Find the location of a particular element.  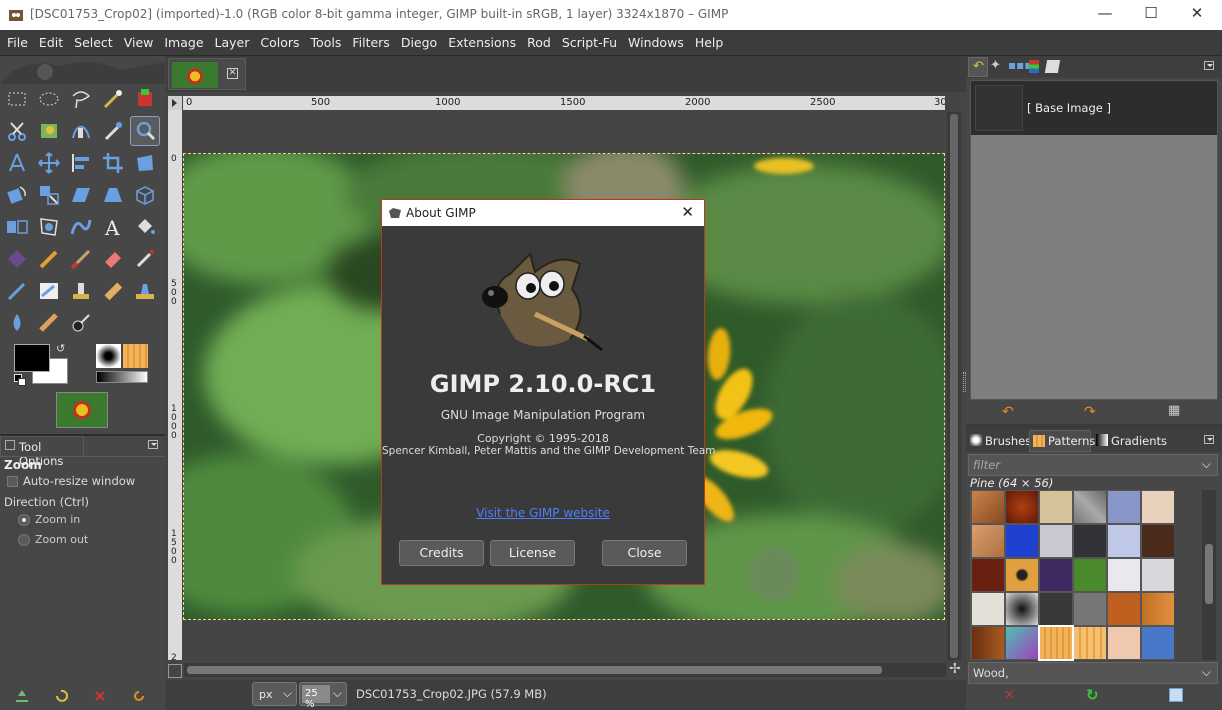

reset-tool-options-icon is located at coordinates (139, 696).